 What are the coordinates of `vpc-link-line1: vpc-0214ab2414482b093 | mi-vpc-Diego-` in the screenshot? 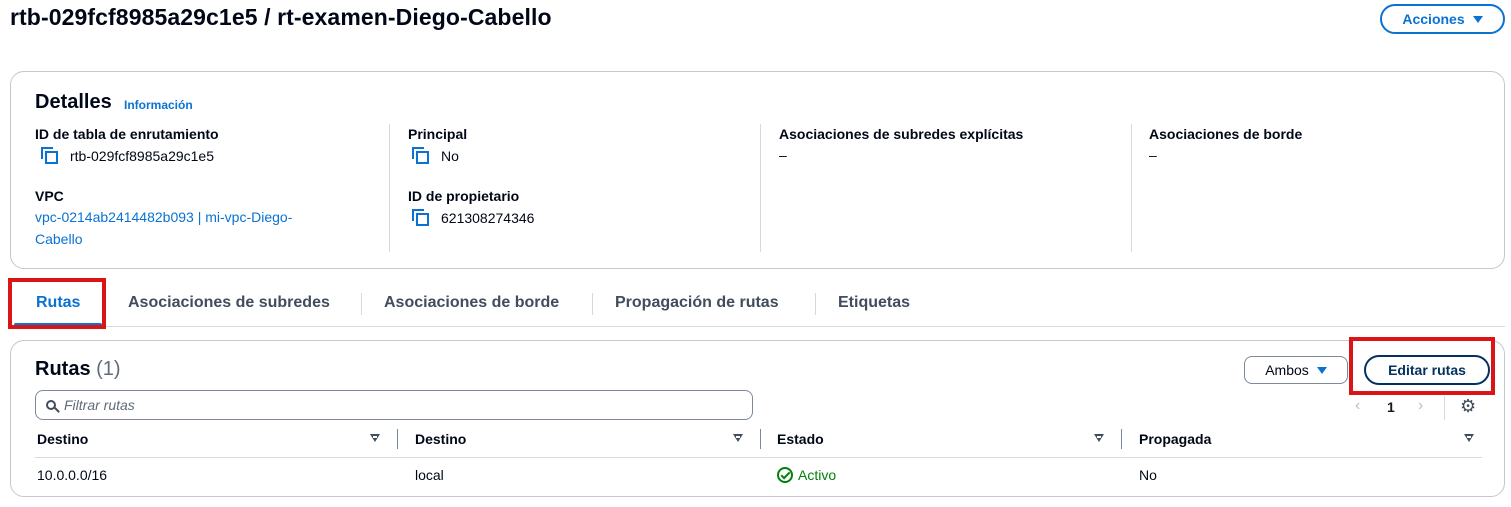 It's located at (164, 217).